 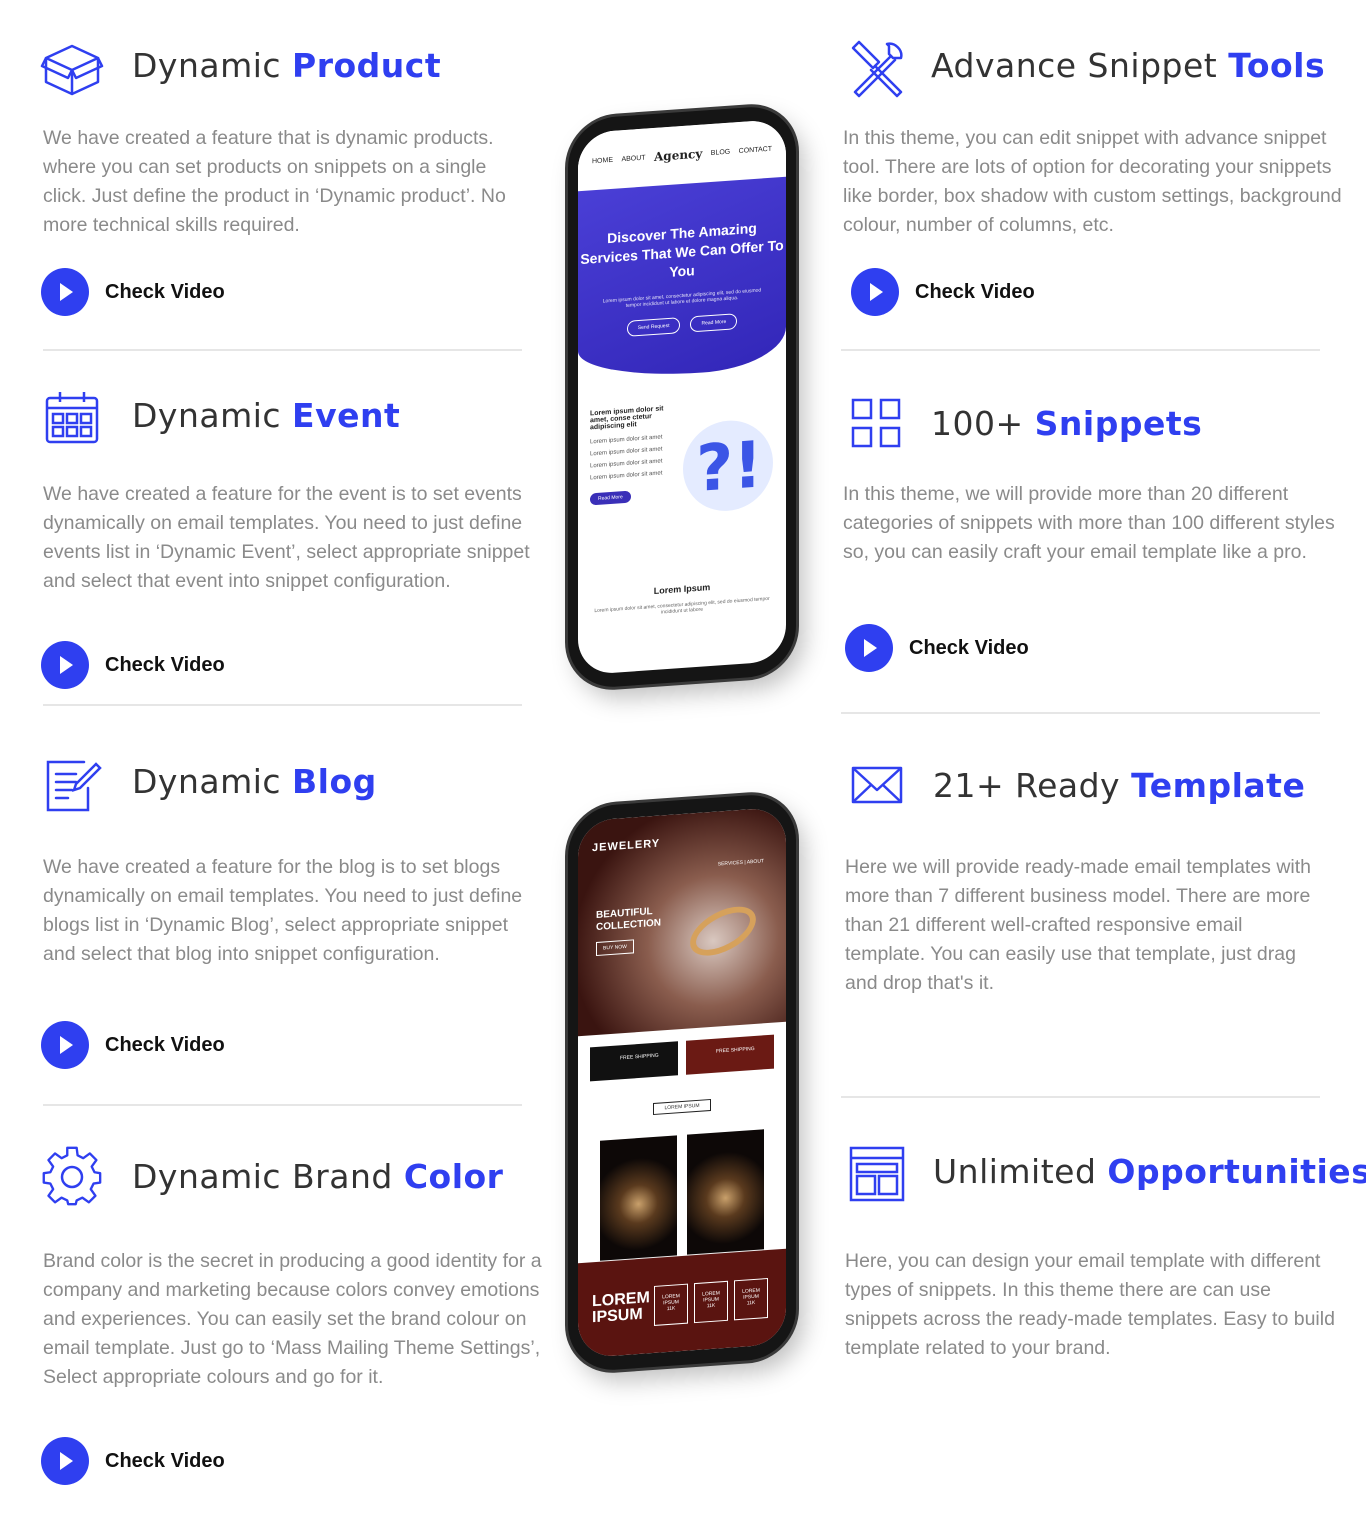 What do you see at coordinates (318, 1176) in the screenshot?
I see `feature-title: Dynamic Brand Color` at bounding box center [318, 1176].